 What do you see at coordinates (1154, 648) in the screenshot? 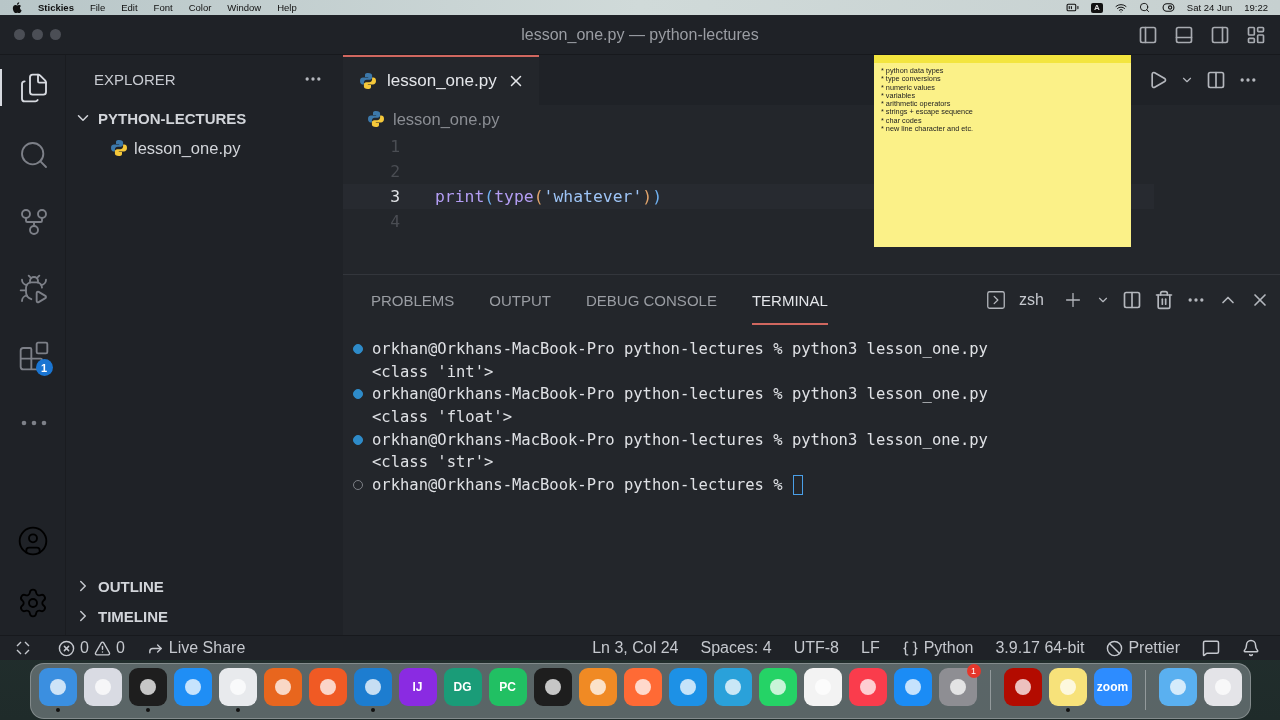
I see `prettier-label: Prettier` at bounding box center [1154, 648].